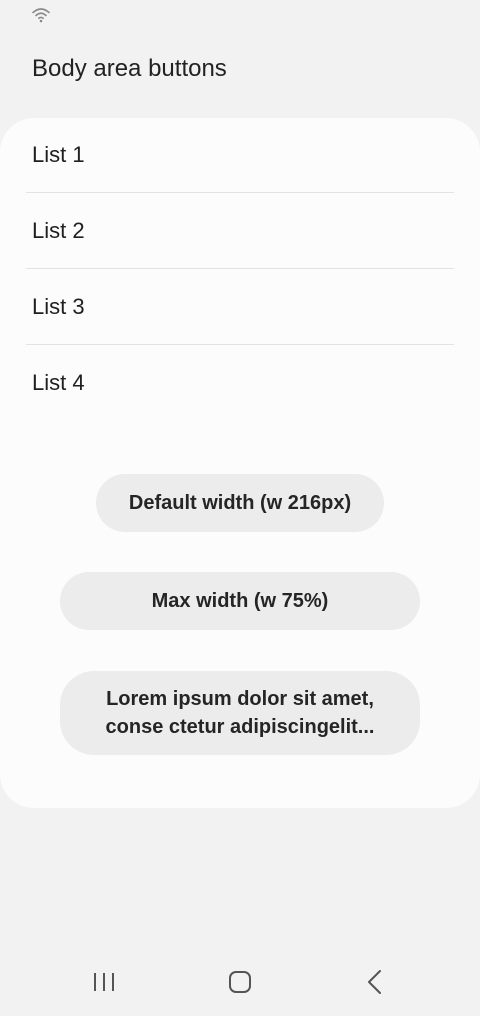 The image size is (480, 1016). I want to click on default-width-button: Default width (w 216px), so click(240, 503).